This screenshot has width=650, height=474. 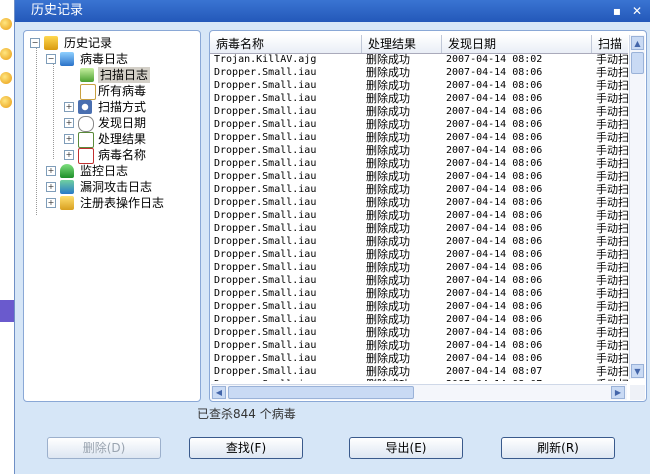 I want to click on list-header: 病毒名称 处理结果 发现日期 扫描方式, so click(x=421, y=44).